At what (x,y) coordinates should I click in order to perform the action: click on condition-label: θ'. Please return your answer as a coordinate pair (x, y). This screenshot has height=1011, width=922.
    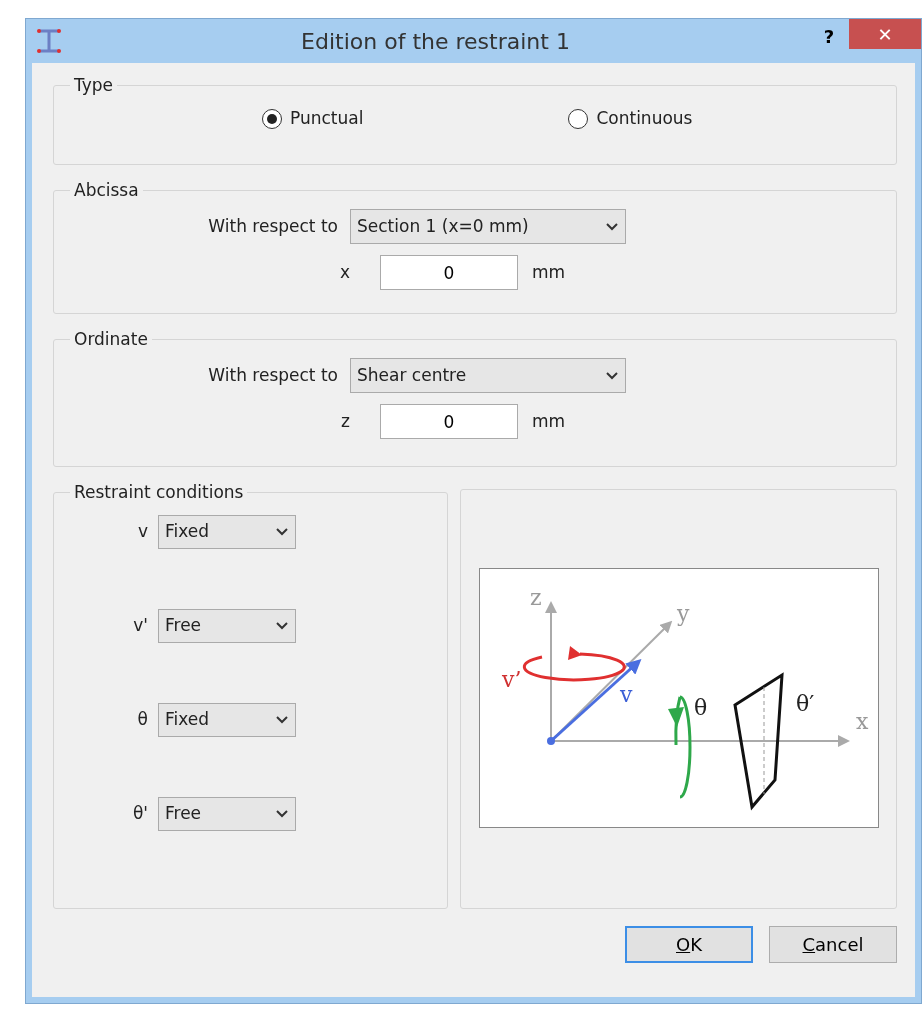
    Looking at the image, I should click on (139, 814).